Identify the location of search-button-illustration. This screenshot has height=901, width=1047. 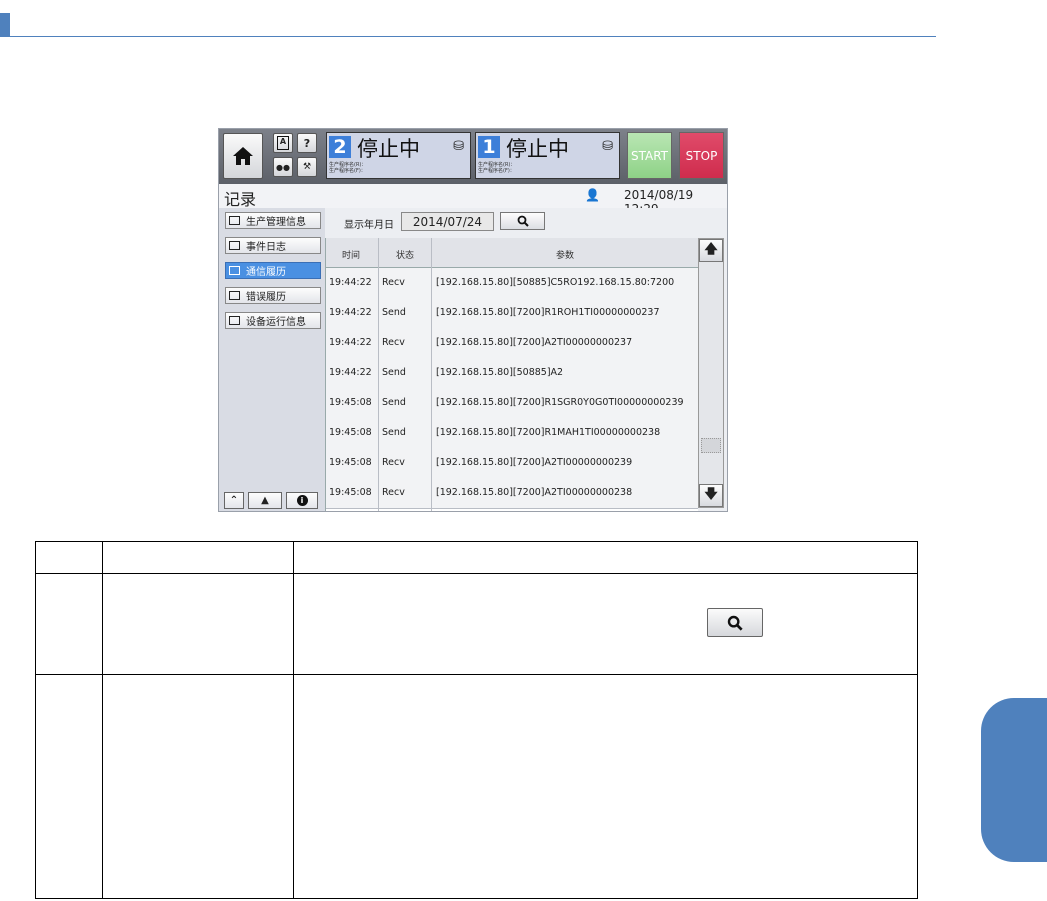
(735, 622).